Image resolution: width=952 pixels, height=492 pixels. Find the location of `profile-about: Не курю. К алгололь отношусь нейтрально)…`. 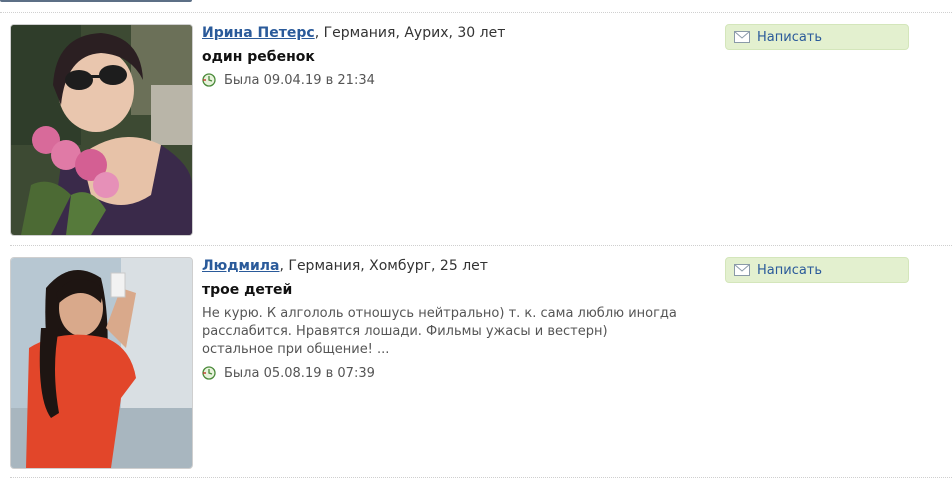

profile-about: Не курю. К алгололь отношусь нейтрально)… is located at coordinates (439, 331).